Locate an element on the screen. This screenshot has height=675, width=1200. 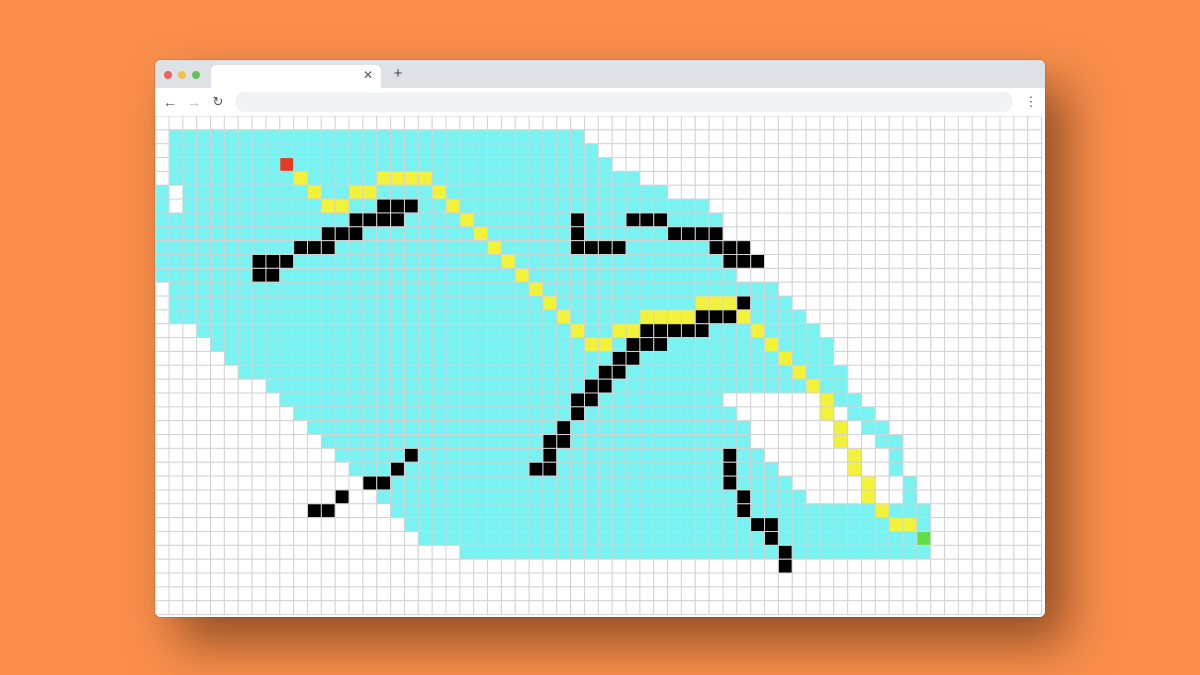
grid-cell-edge is located at coordinates (162, 511).